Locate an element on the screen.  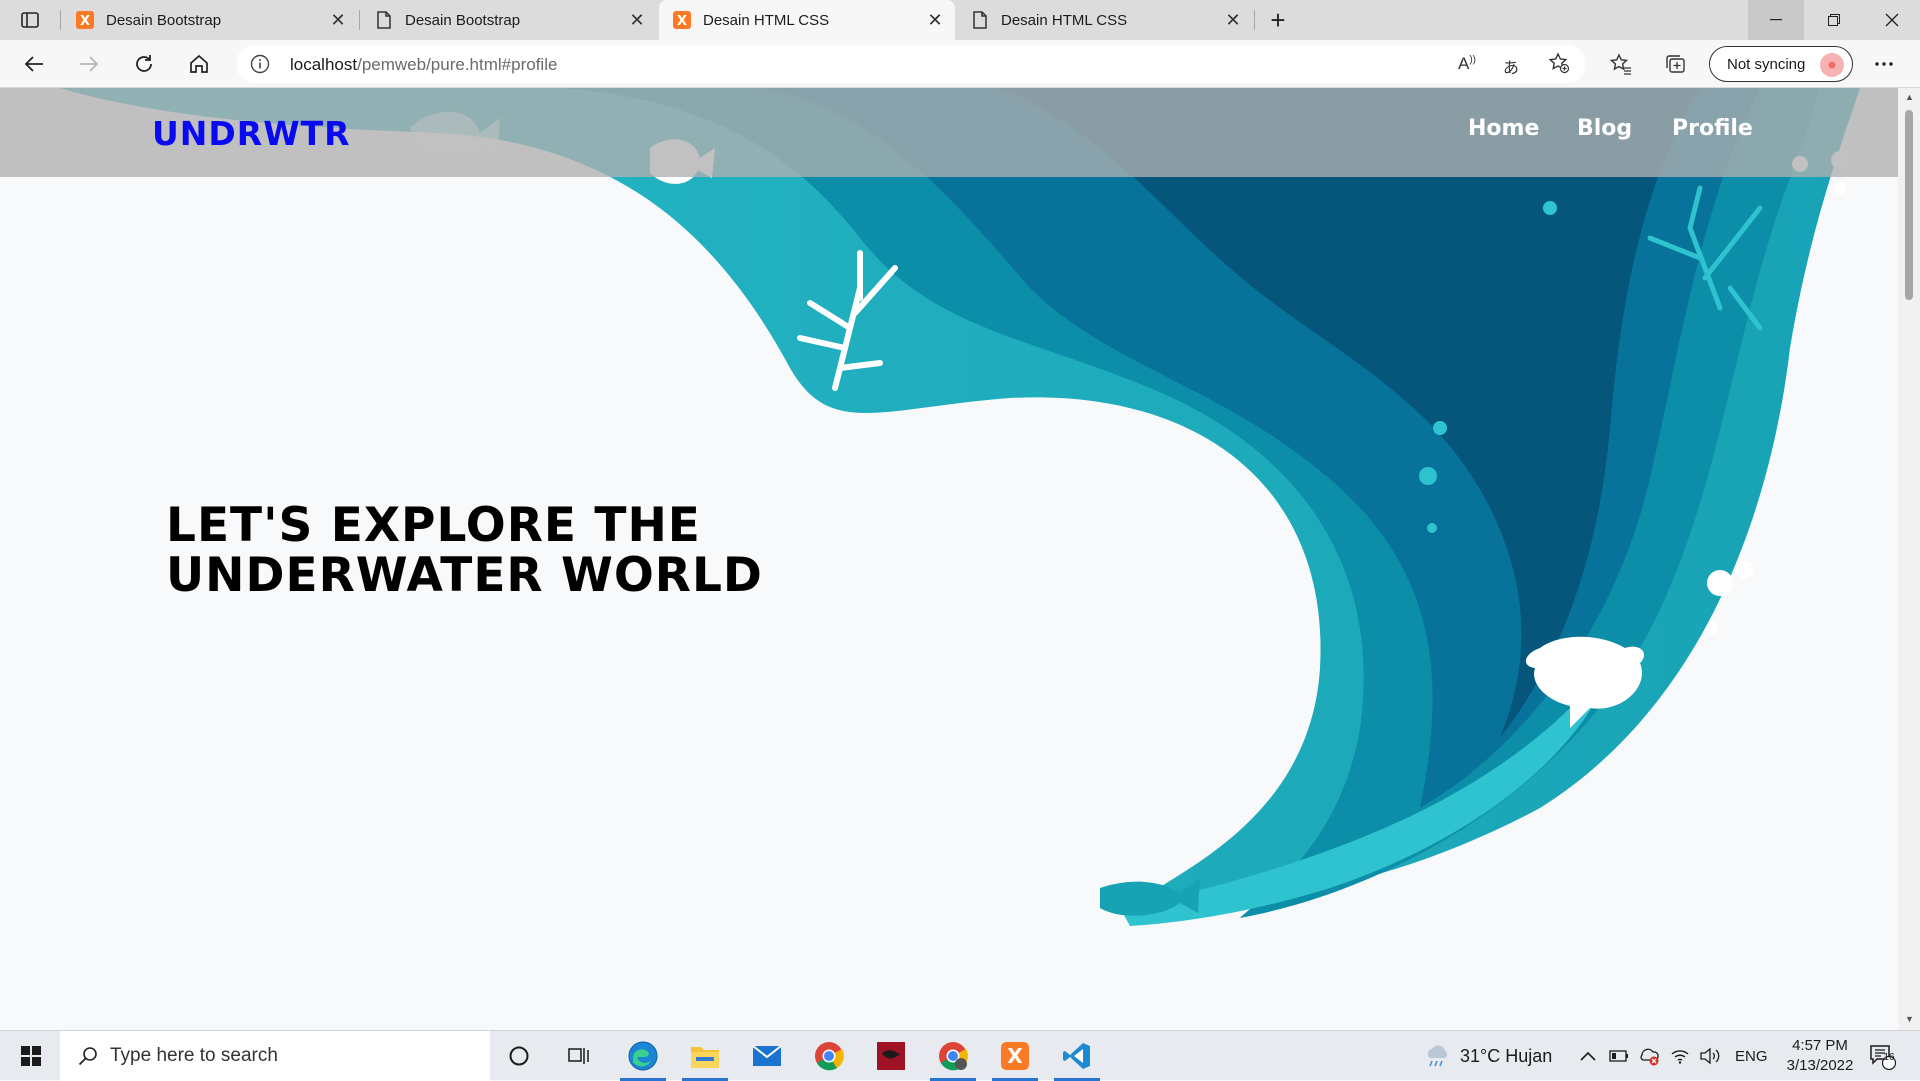
site-logo: UNDRWTR is located at coordinates (251, 133).